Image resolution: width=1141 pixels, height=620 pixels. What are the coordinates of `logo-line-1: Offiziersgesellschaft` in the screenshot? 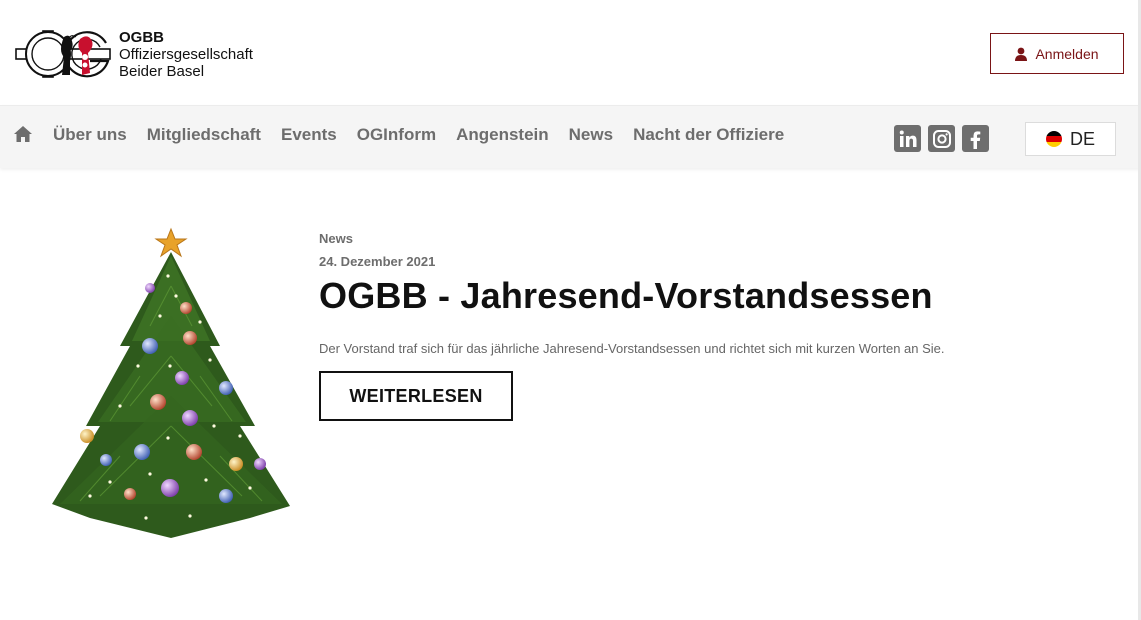 It's located at (186, 54).